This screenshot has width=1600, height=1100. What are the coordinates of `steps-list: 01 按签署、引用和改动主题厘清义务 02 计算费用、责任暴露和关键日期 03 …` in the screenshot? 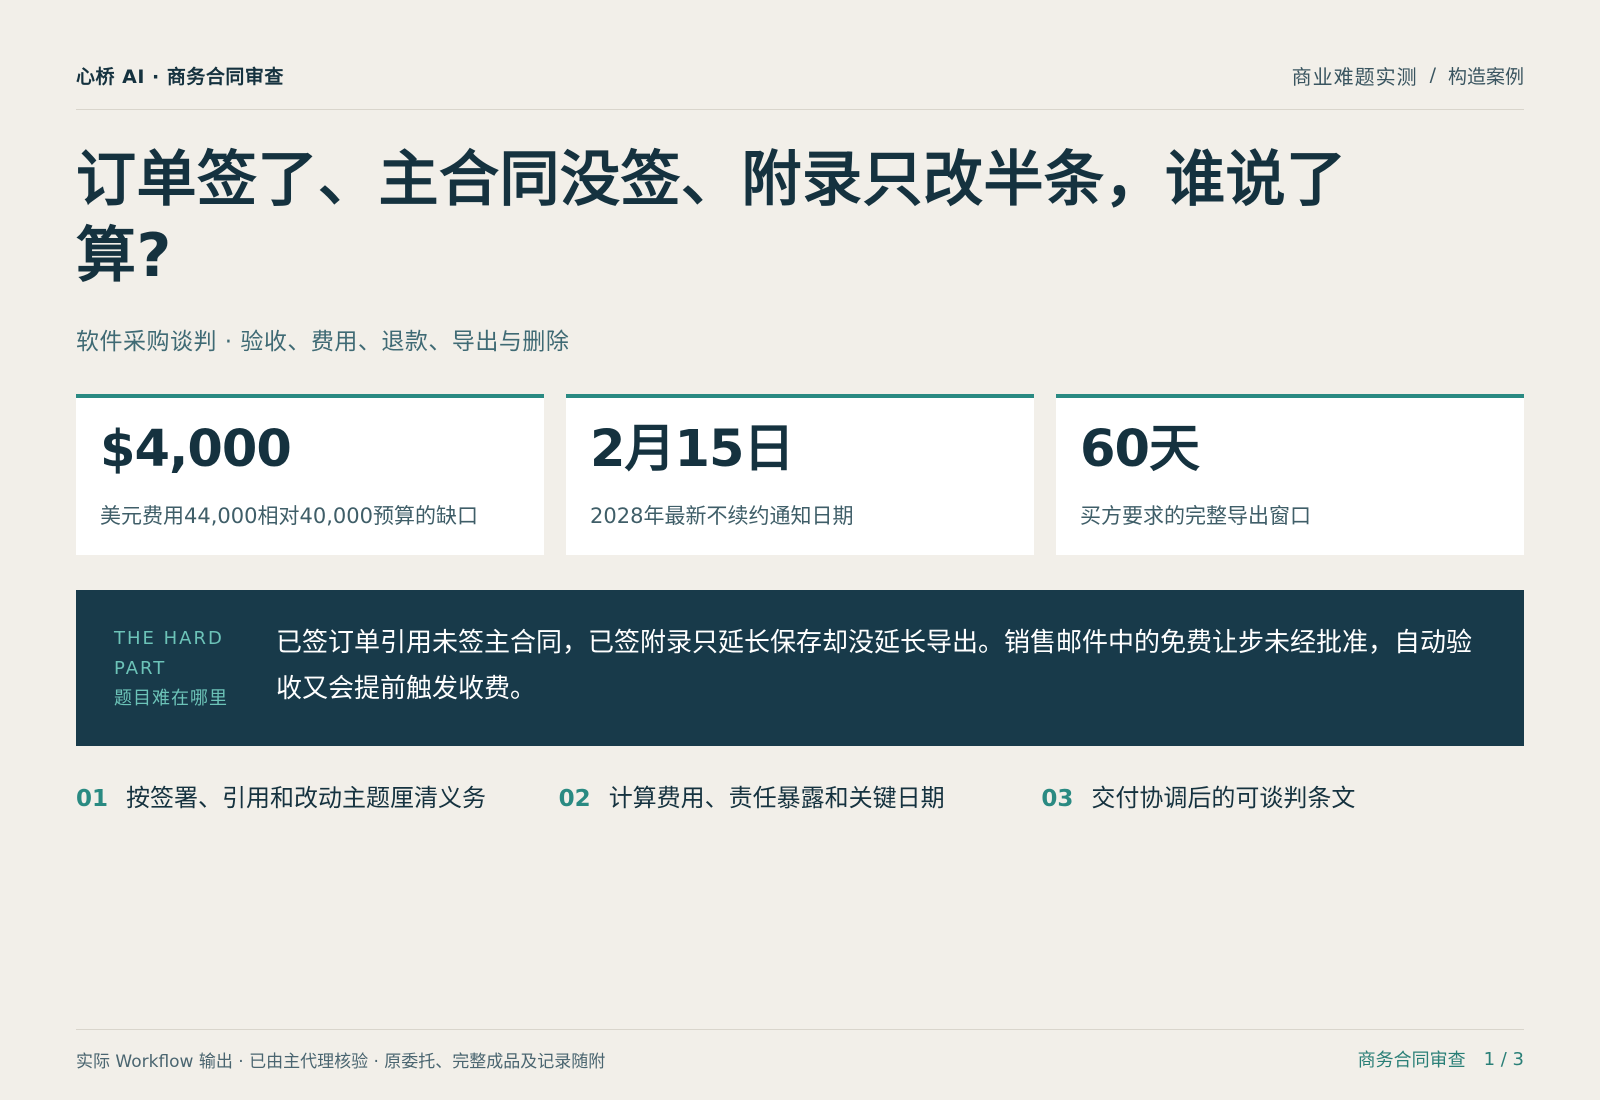 It's located at (800, 795).